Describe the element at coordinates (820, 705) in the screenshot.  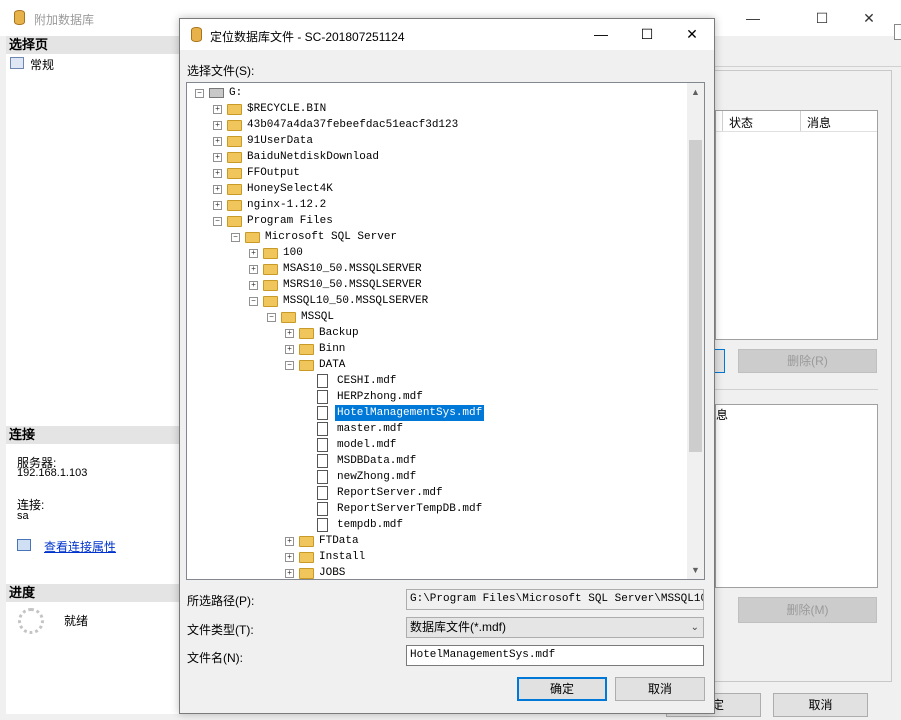
I see `bg-cancel-button: 取消` at that location.